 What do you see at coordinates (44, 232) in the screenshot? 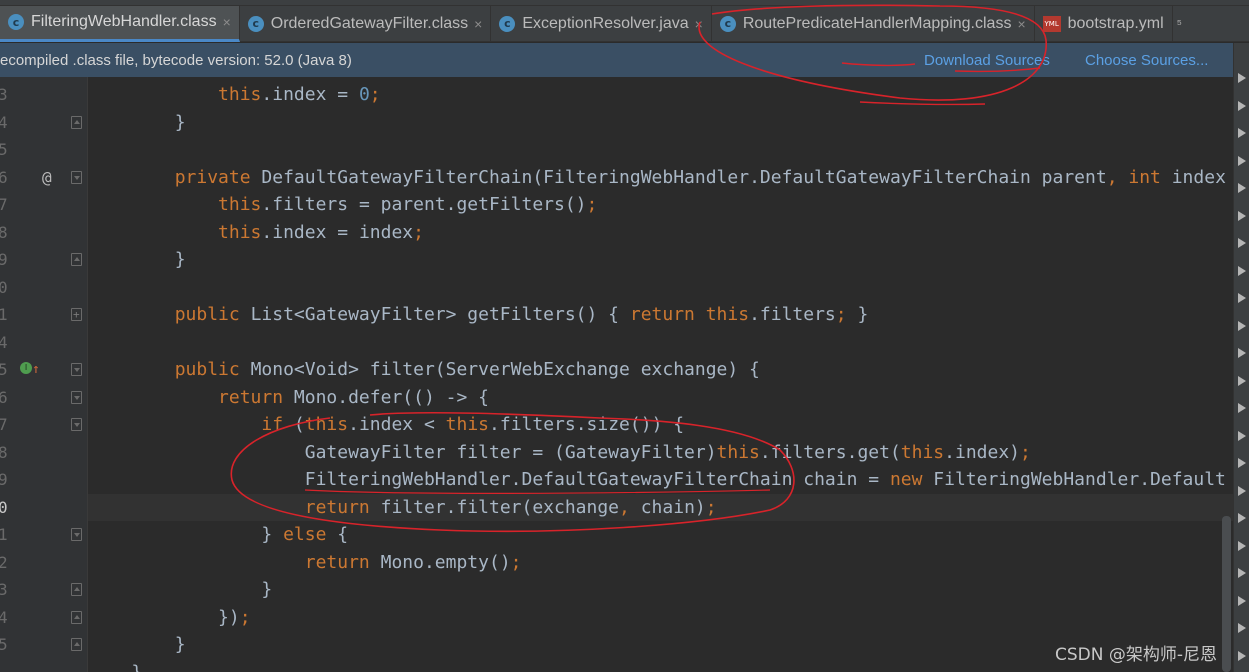
I see `gutter-line: 8` at bounding box center [44, 232].